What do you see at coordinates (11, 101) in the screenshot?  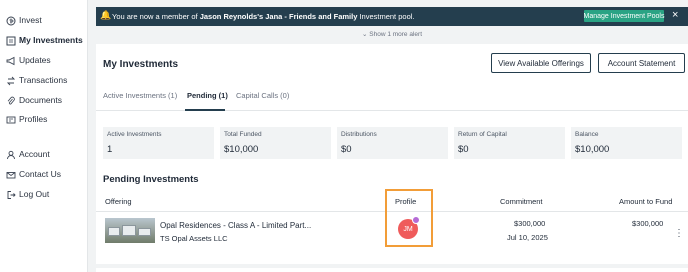 I see `paperclip-icon` at bounding box center [11, 101].